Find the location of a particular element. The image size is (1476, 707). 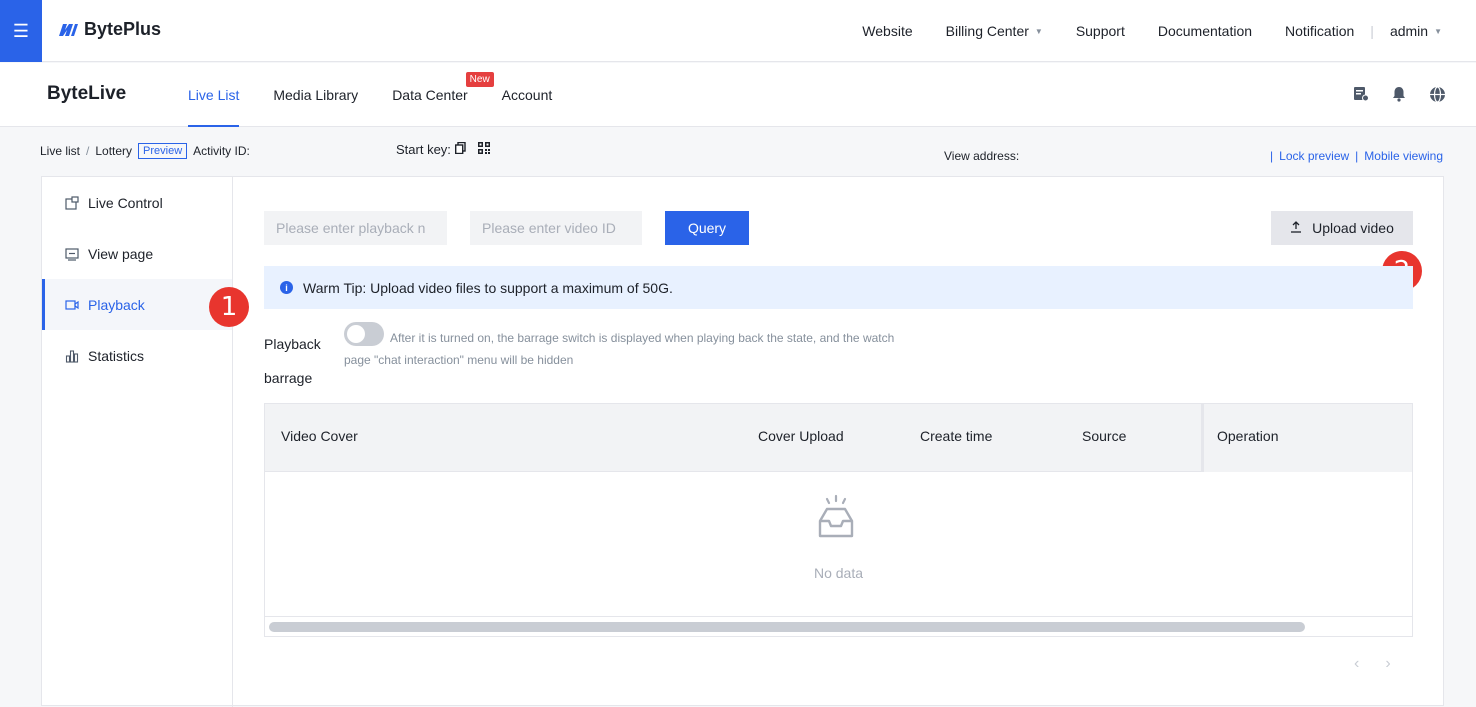

preview-tag: Preview is located at coordinates (163, 151).